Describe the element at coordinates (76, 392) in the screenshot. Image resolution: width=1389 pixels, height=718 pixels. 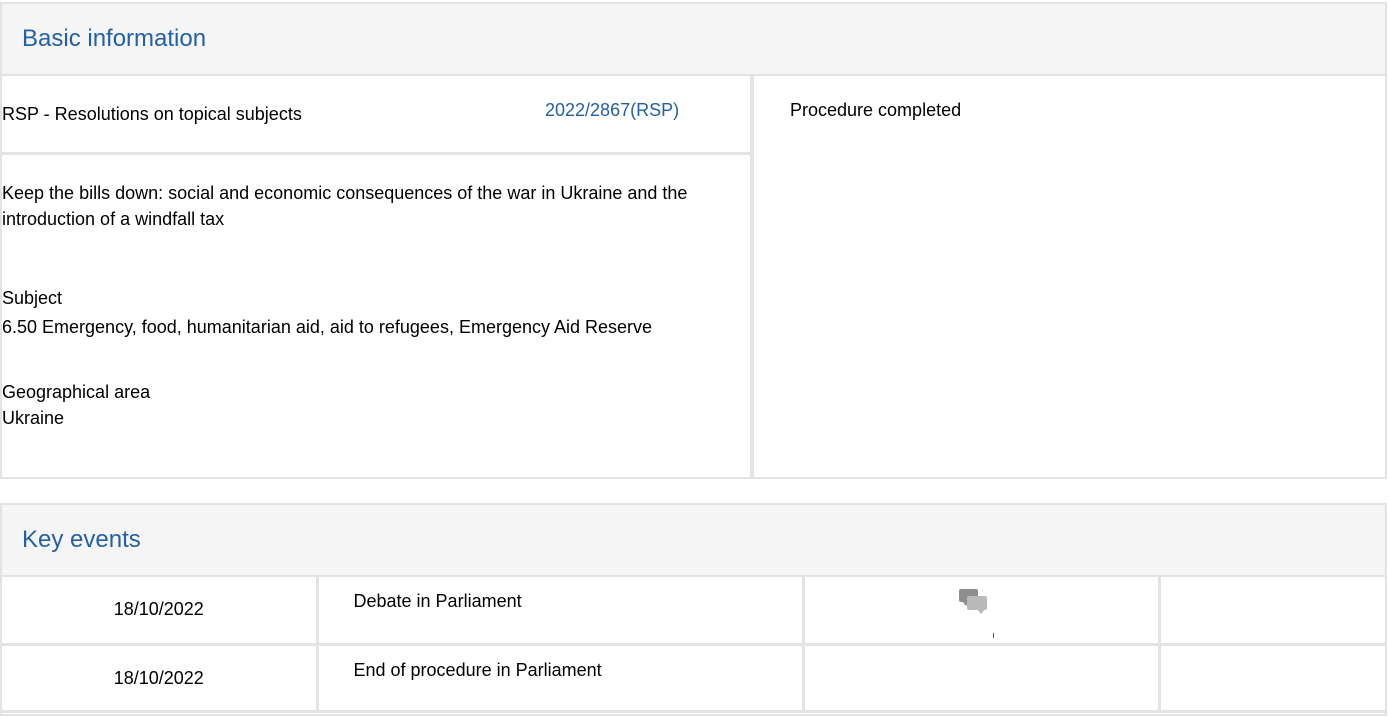
I see `geographical-area-label: Geographical area` at that location.